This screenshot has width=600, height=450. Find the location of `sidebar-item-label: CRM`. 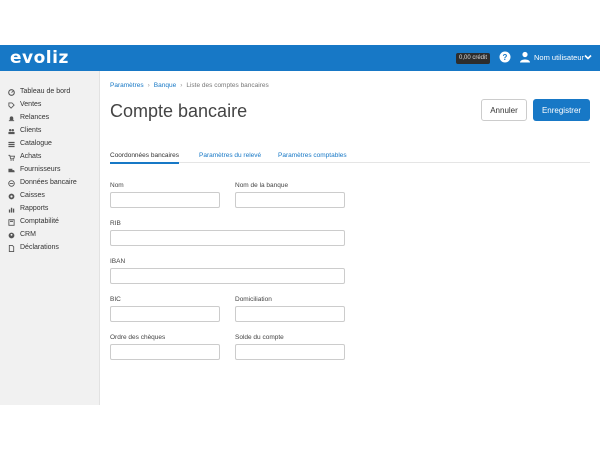

sidebar-item-label: CRM is located at coordinates (28, 234).